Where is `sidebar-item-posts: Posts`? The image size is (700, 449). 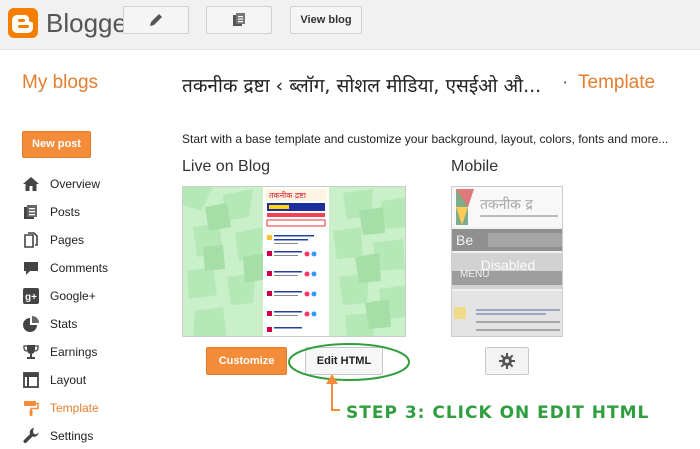
sidebar-item-posts: Posts is located at coordinates (92, 212).